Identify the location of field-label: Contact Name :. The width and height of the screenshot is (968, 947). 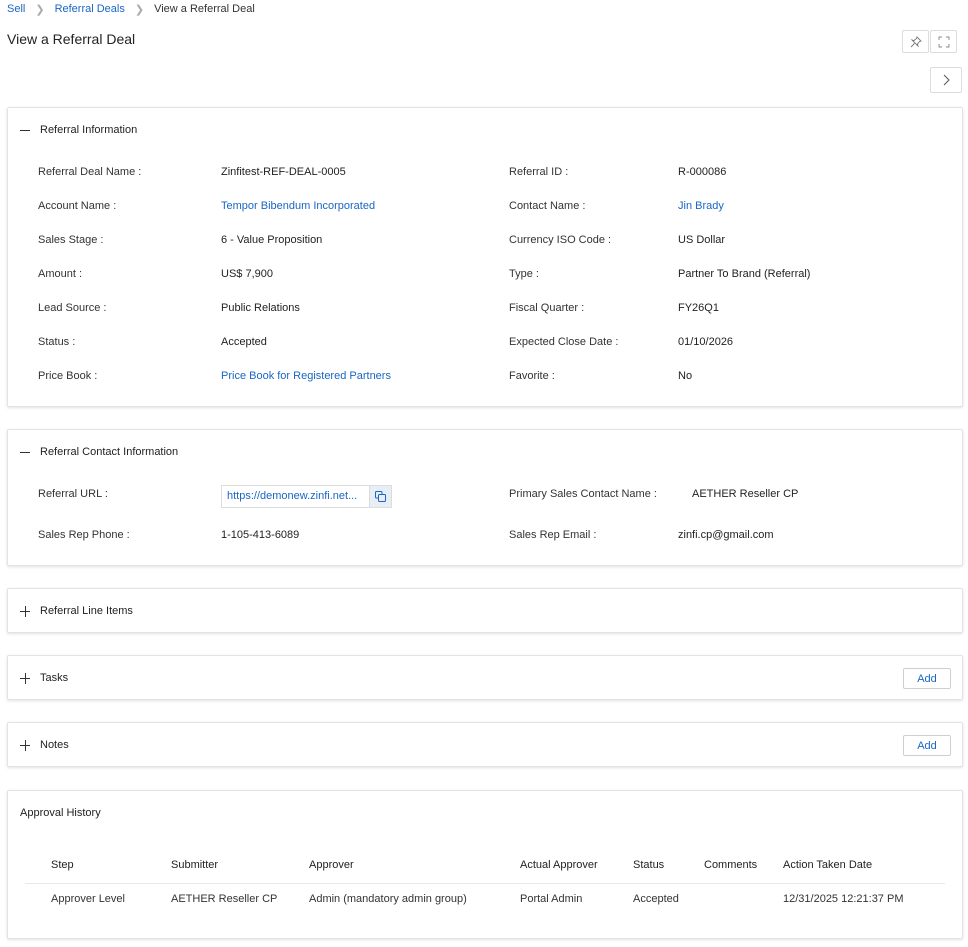
(547, 206).